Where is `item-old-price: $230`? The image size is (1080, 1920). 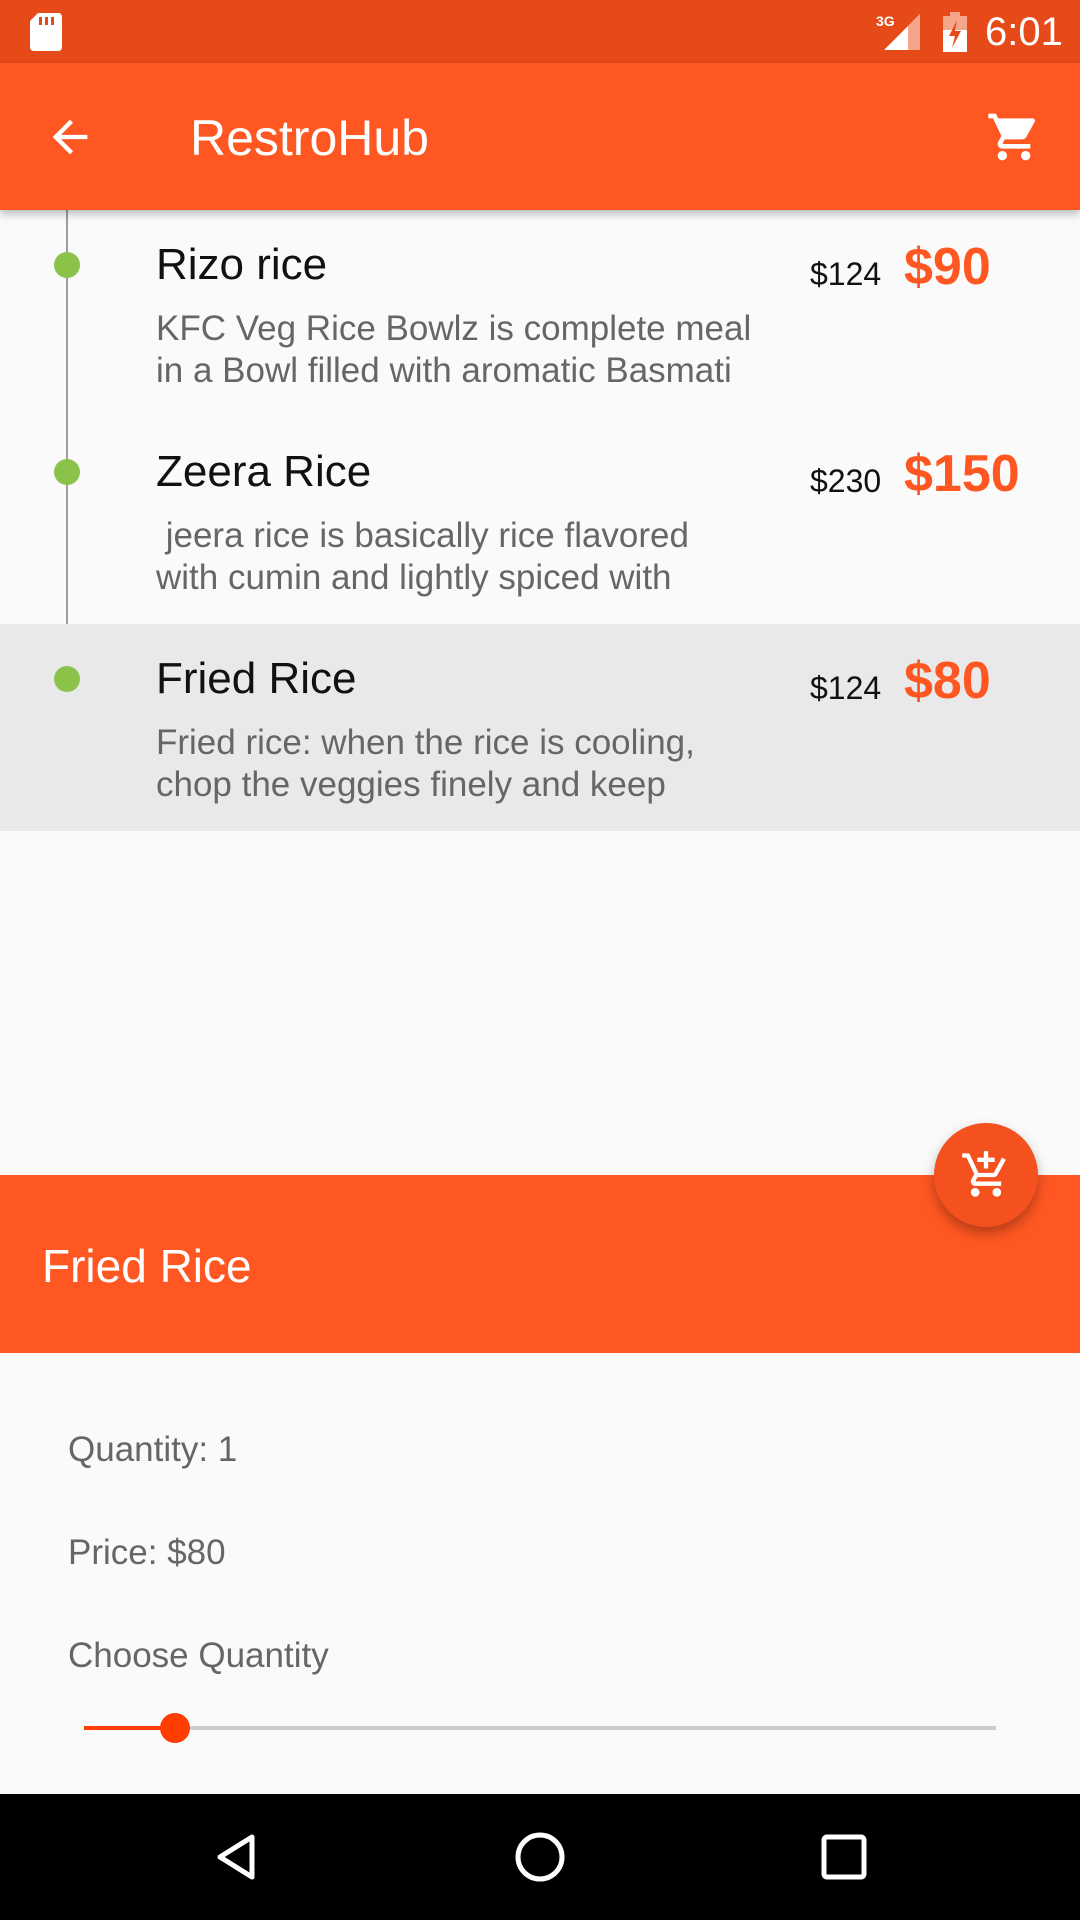 item-old-price: $230 is located at coordinates (846, 481).